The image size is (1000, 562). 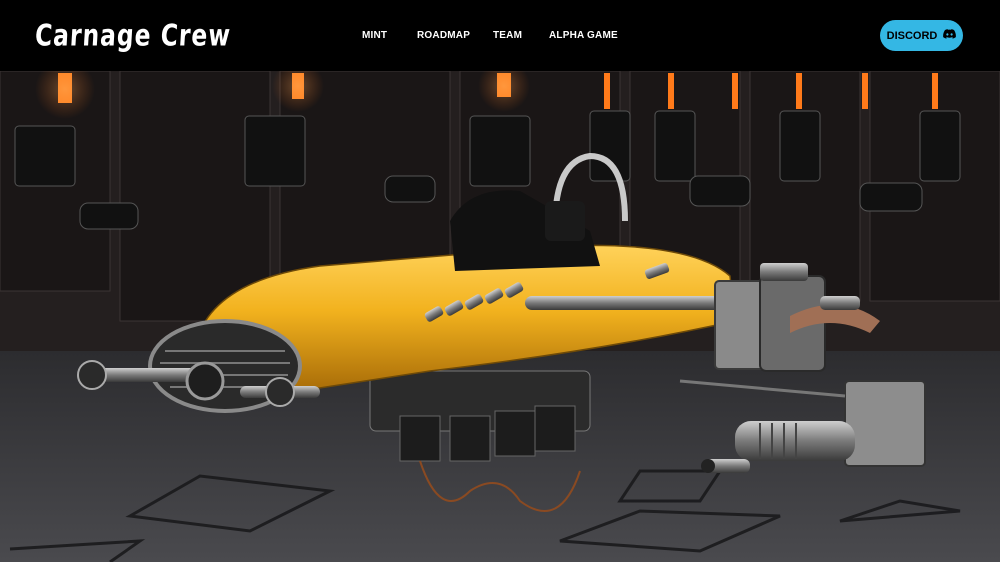 I want to click on nav-link-mint: MINT, so click(x=374, y=35).